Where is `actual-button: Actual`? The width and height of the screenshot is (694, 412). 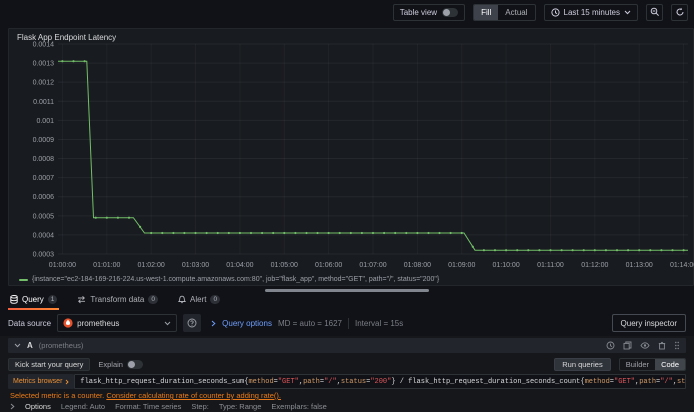
actual-button: Actual is located at coordinates (516, 12).